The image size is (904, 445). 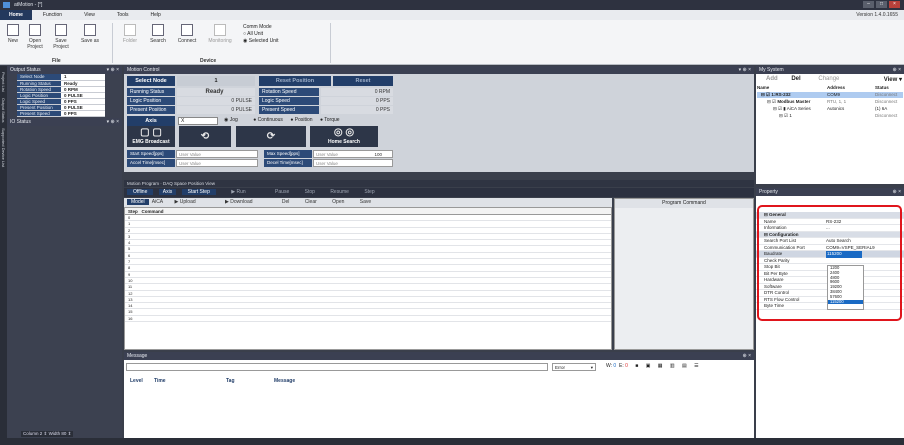 I want to click on system-row-unit: ⊟ ☑ 1 Disconnect, so click(x=830, y=116).